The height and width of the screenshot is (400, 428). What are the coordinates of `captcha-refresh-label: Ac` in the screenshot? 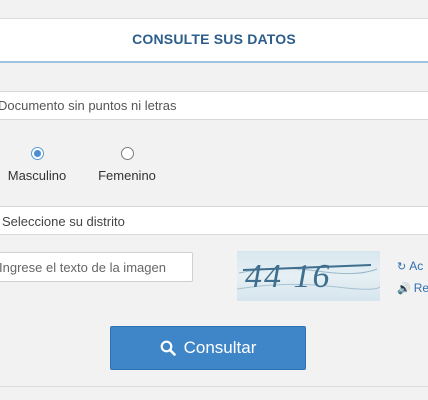 It's located at (416, 266).